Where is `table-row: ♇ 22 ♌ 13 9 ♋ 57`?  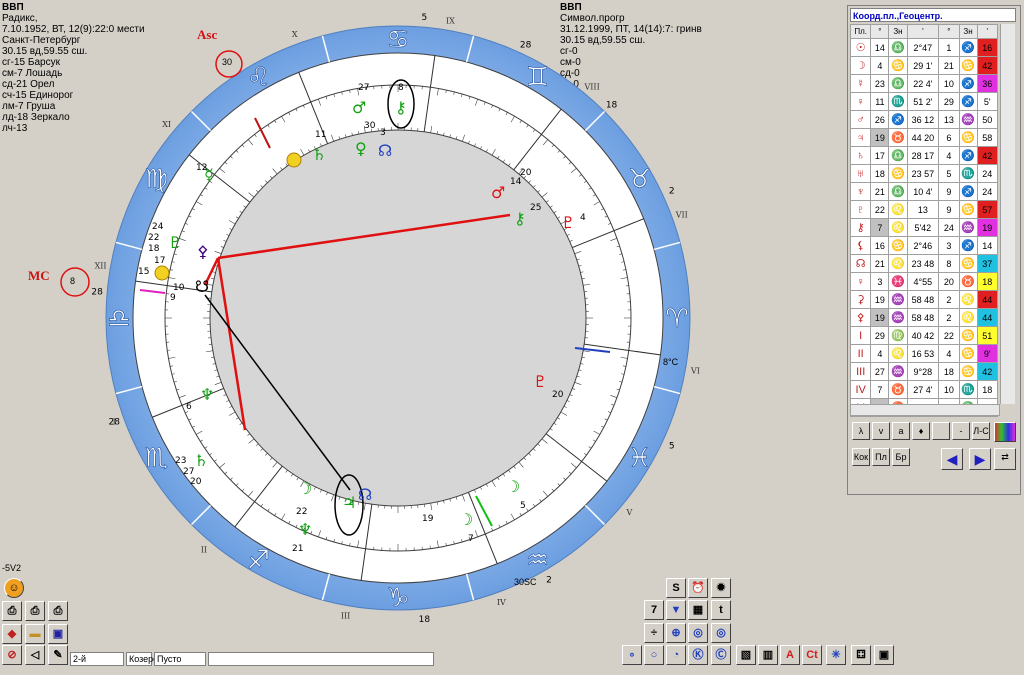
table-row: ♇ 22 ♌ 13 9 ♋ 57 is located at coordinates (924, 209).